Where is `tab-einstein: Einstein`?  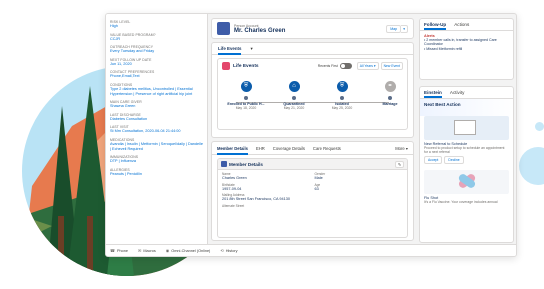
tab-einstein: Einstein is located at coordinates (433, 92).